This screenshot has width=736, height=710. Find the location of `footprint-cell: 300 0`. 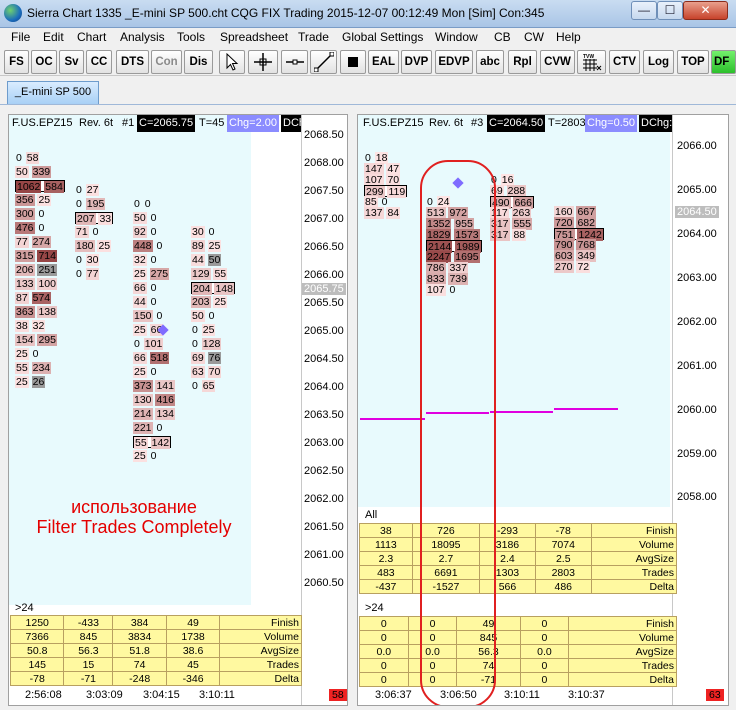

footprint-cell: 300 0 is located at coordinates (30, 214).